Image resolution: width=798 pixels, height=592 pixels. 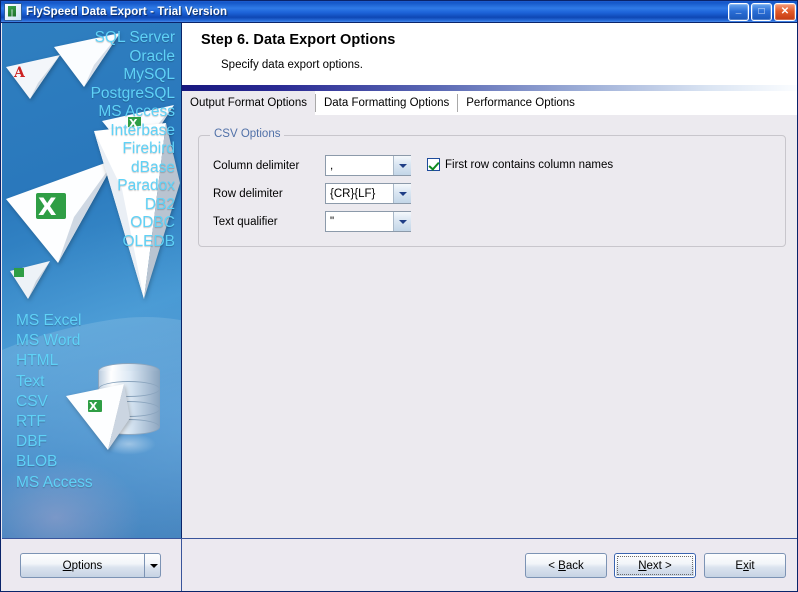 I want to click on exit-button-label: Exit, so click(x=745, y=565).